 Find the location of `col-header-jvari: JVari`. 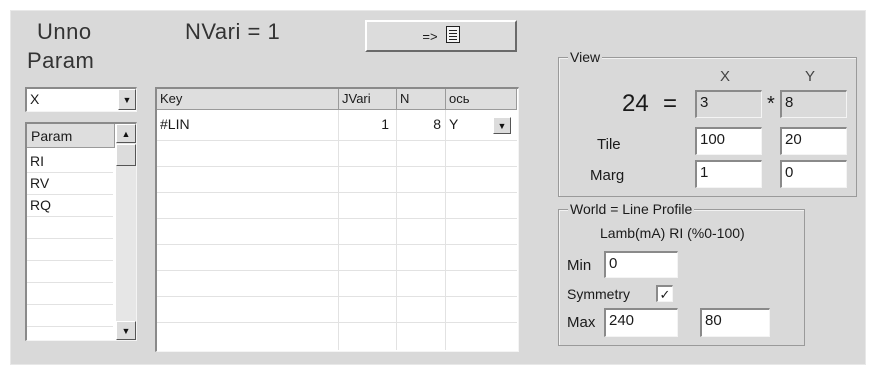

col-header-jvari: JVari is located at coordinates (368, 99).